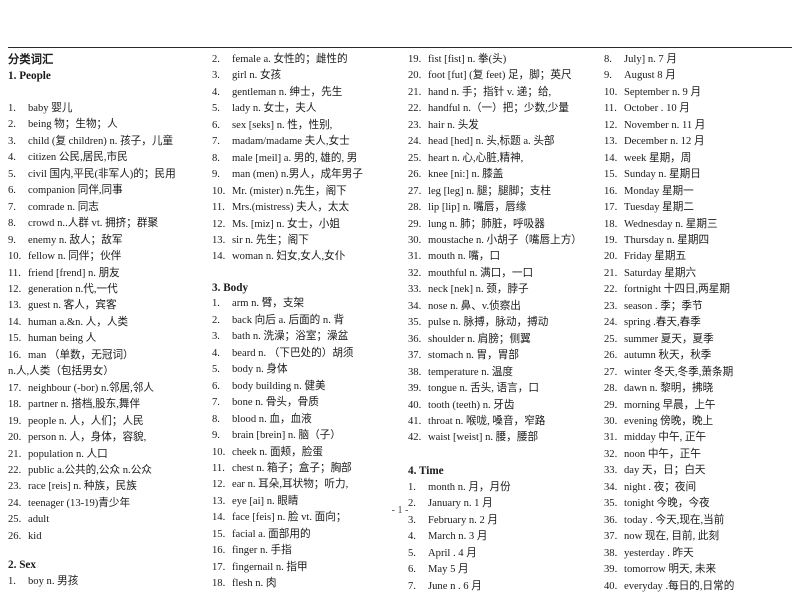 The height and width of the screenshot is (595, 800). I want to click on list-item: 38. temperature n. 温度, so click(504, 373).